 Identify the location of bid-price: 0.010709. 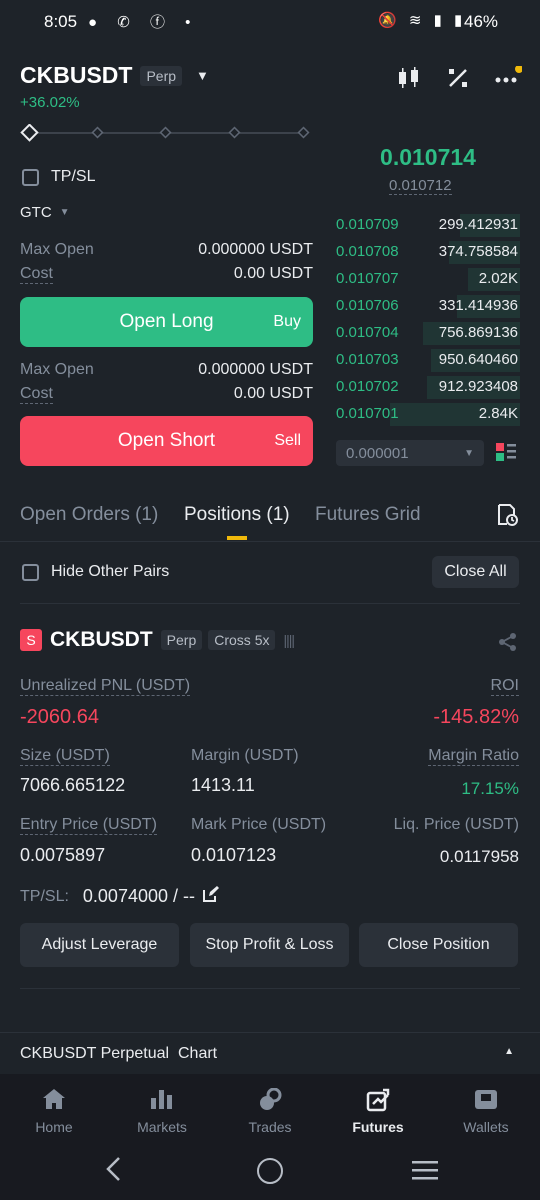
(367, 224).